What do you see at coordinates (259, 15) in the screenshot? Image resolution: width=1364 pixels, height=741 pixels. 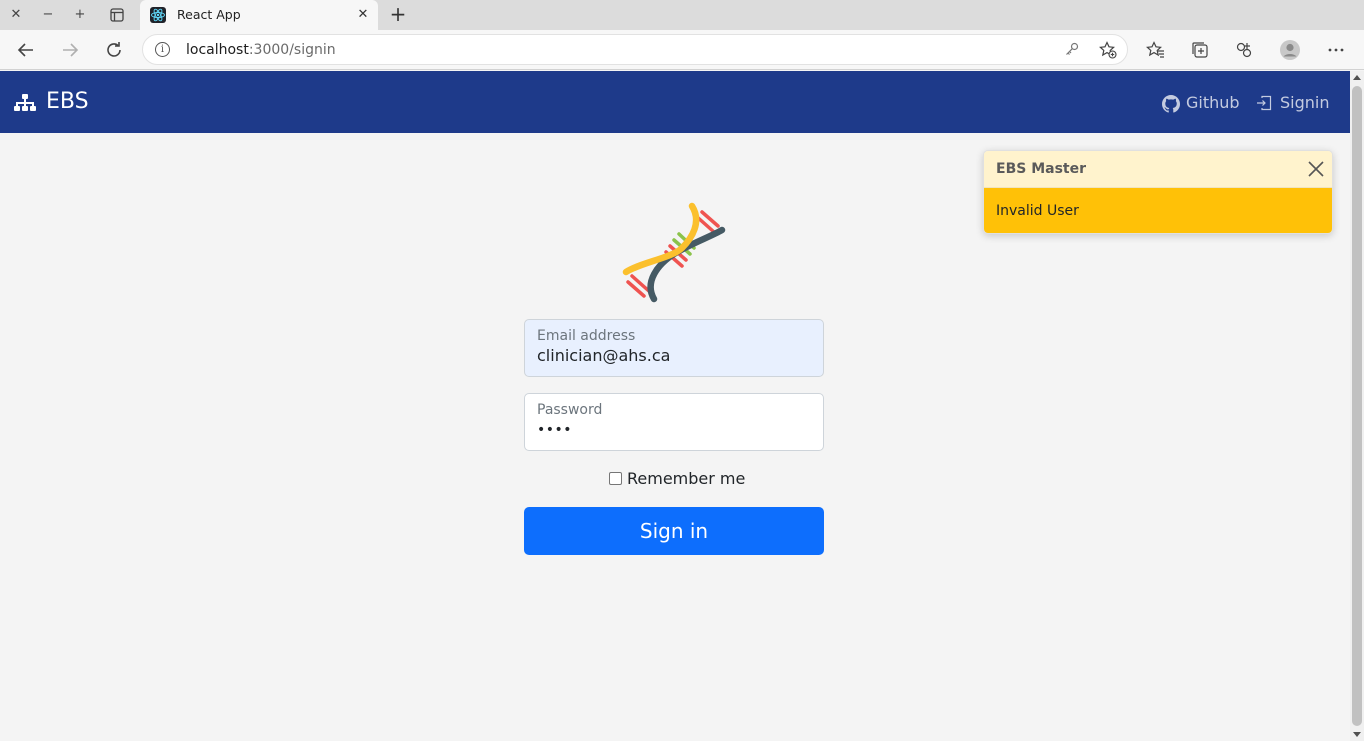 I see `browser-tab: React App ✕` at bounding box center [259, 15].